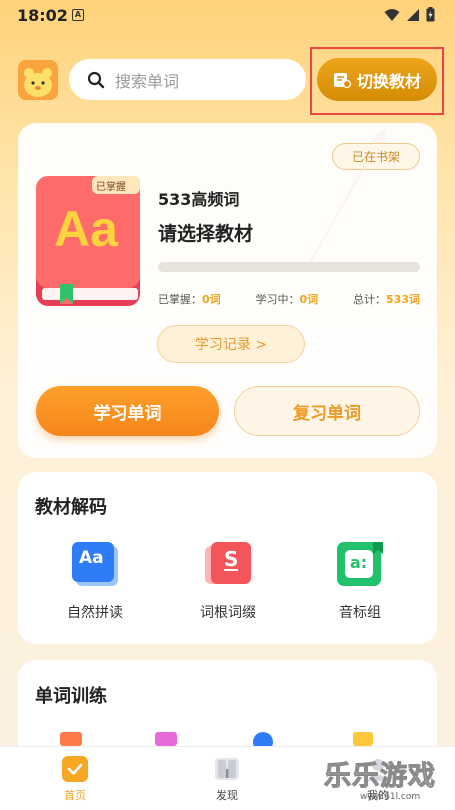  Describe the element at coordinates (189, 299) in the screenshot. I see `stat-mastered: 已掌握：0词` at that location.